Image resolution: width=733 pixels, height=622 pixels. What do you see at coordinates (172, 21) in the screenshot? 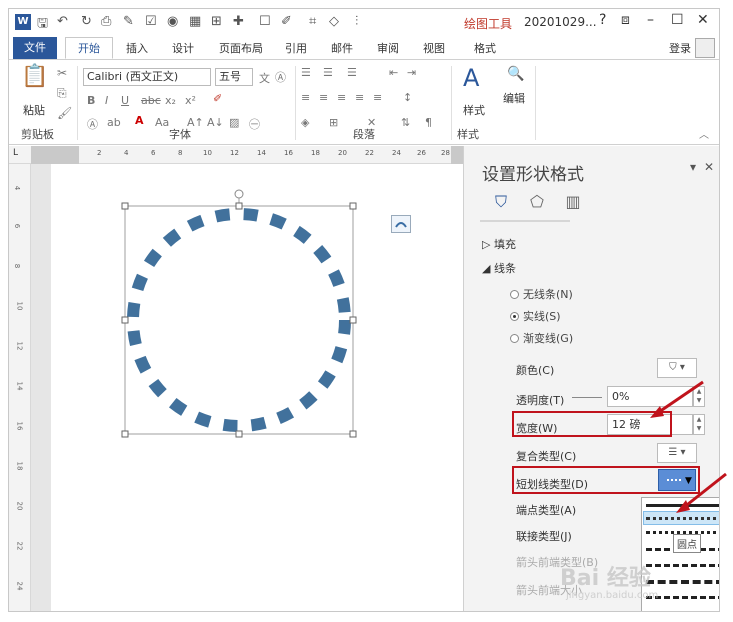
I see `record-icon: ◉` at bounding box center [172, 21].